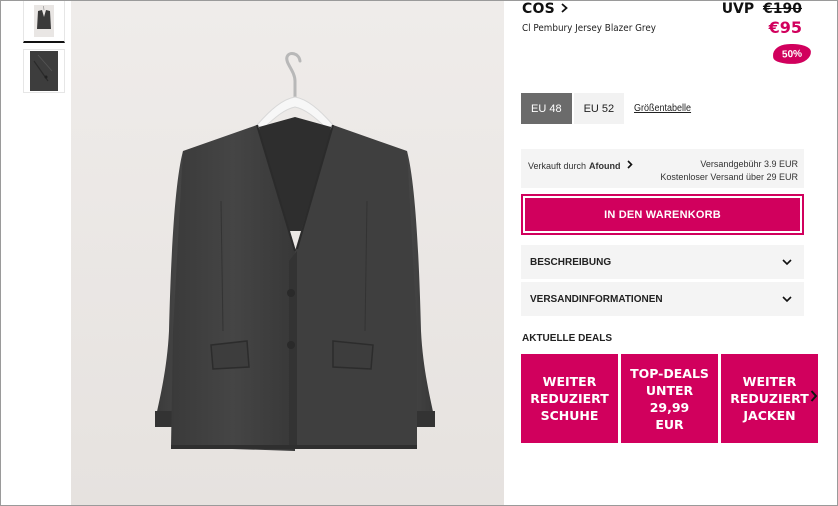  I want to click on size-option-eu48: EU 48, so click(546, 108).